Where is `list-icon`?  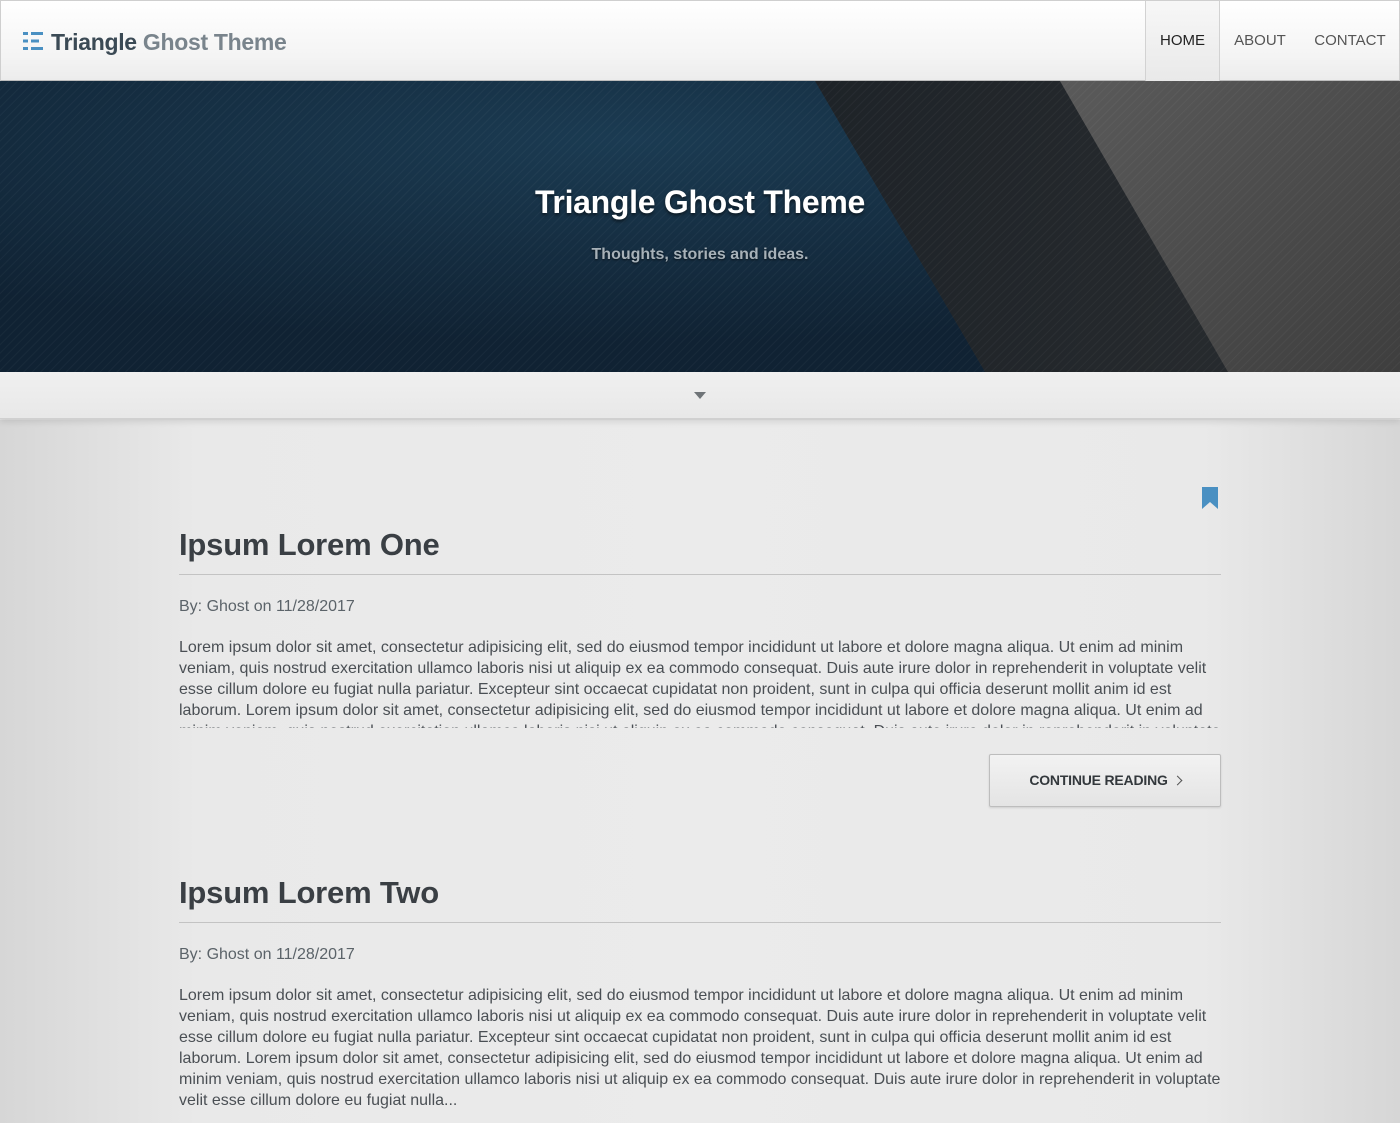
list-icon is located at coordinates (33, 41).